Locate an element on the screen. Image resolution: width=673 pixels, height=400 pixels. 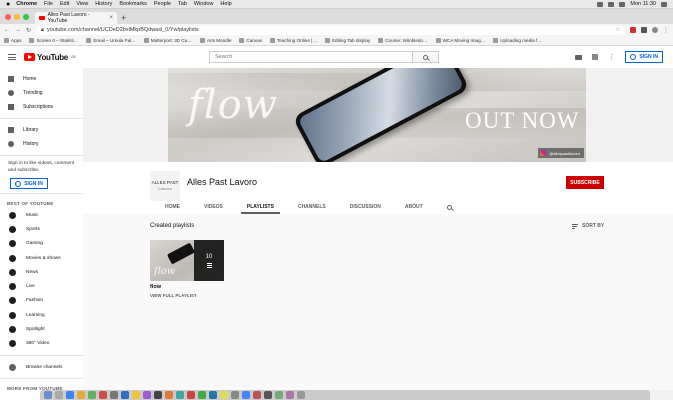
view-full-playlist-link: VIEW FULL PLAYLIST is located at coordinates (173, 295).